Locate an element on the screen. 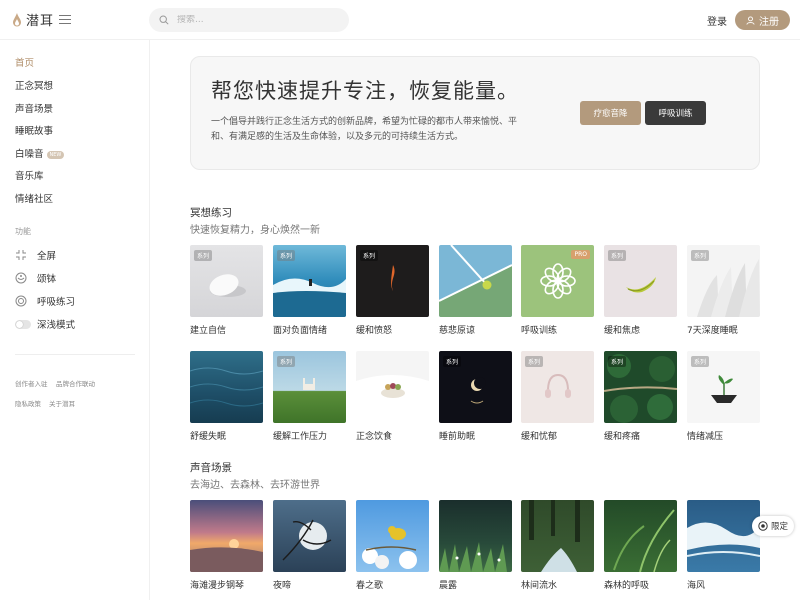 The width and height of the screenshot is (800, 600). nav-item-white-noise-label: 白噪音 is located at coordinates (29, 154).